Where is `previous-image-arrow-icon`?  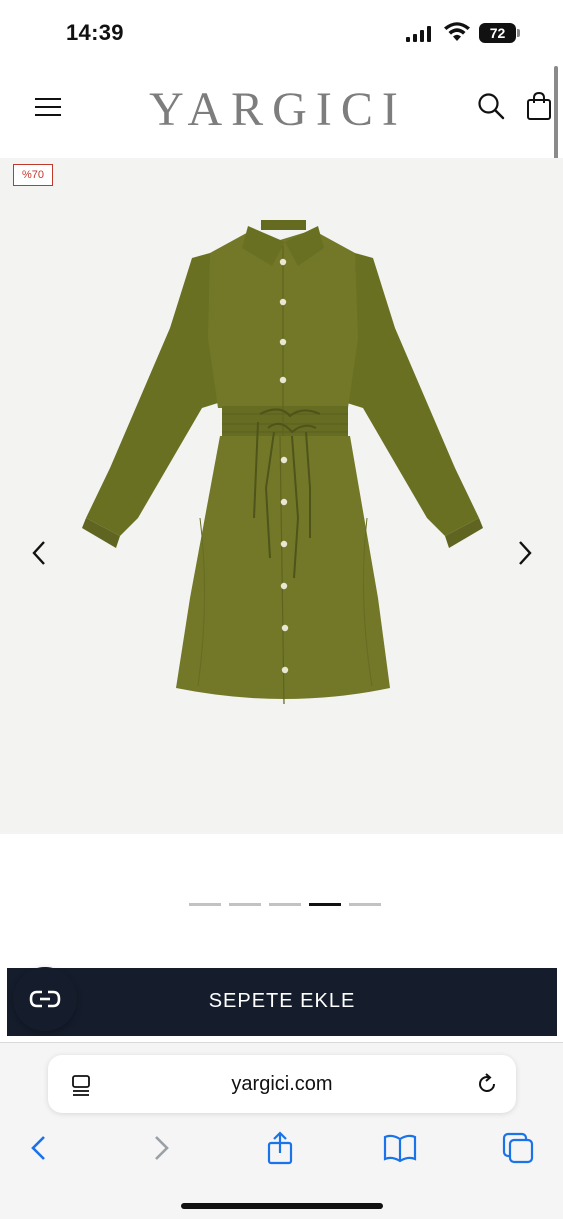 previous-image-arrow-icon is located at coordinates (39, 553).